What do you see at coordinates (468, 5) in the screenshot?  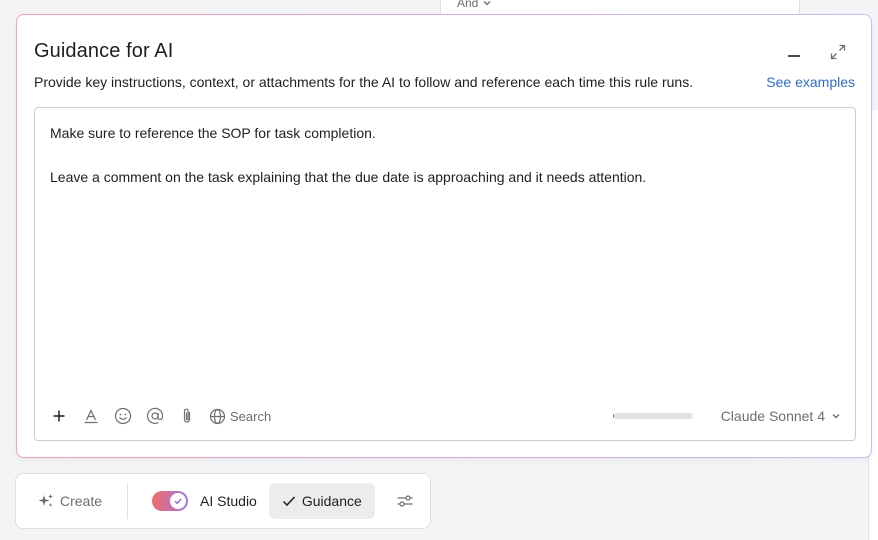 I see `and-label: And` at bounding box center [468, 5].